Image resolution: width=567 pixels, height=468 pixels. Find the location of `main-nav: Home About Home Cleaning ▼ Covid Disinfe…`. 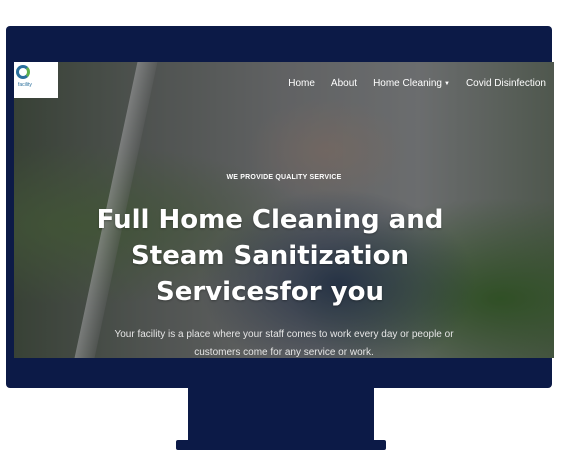

main-nav: Home About Home Cleaning ▼ Covid Disinfe… is located at coordinates (417, 83).